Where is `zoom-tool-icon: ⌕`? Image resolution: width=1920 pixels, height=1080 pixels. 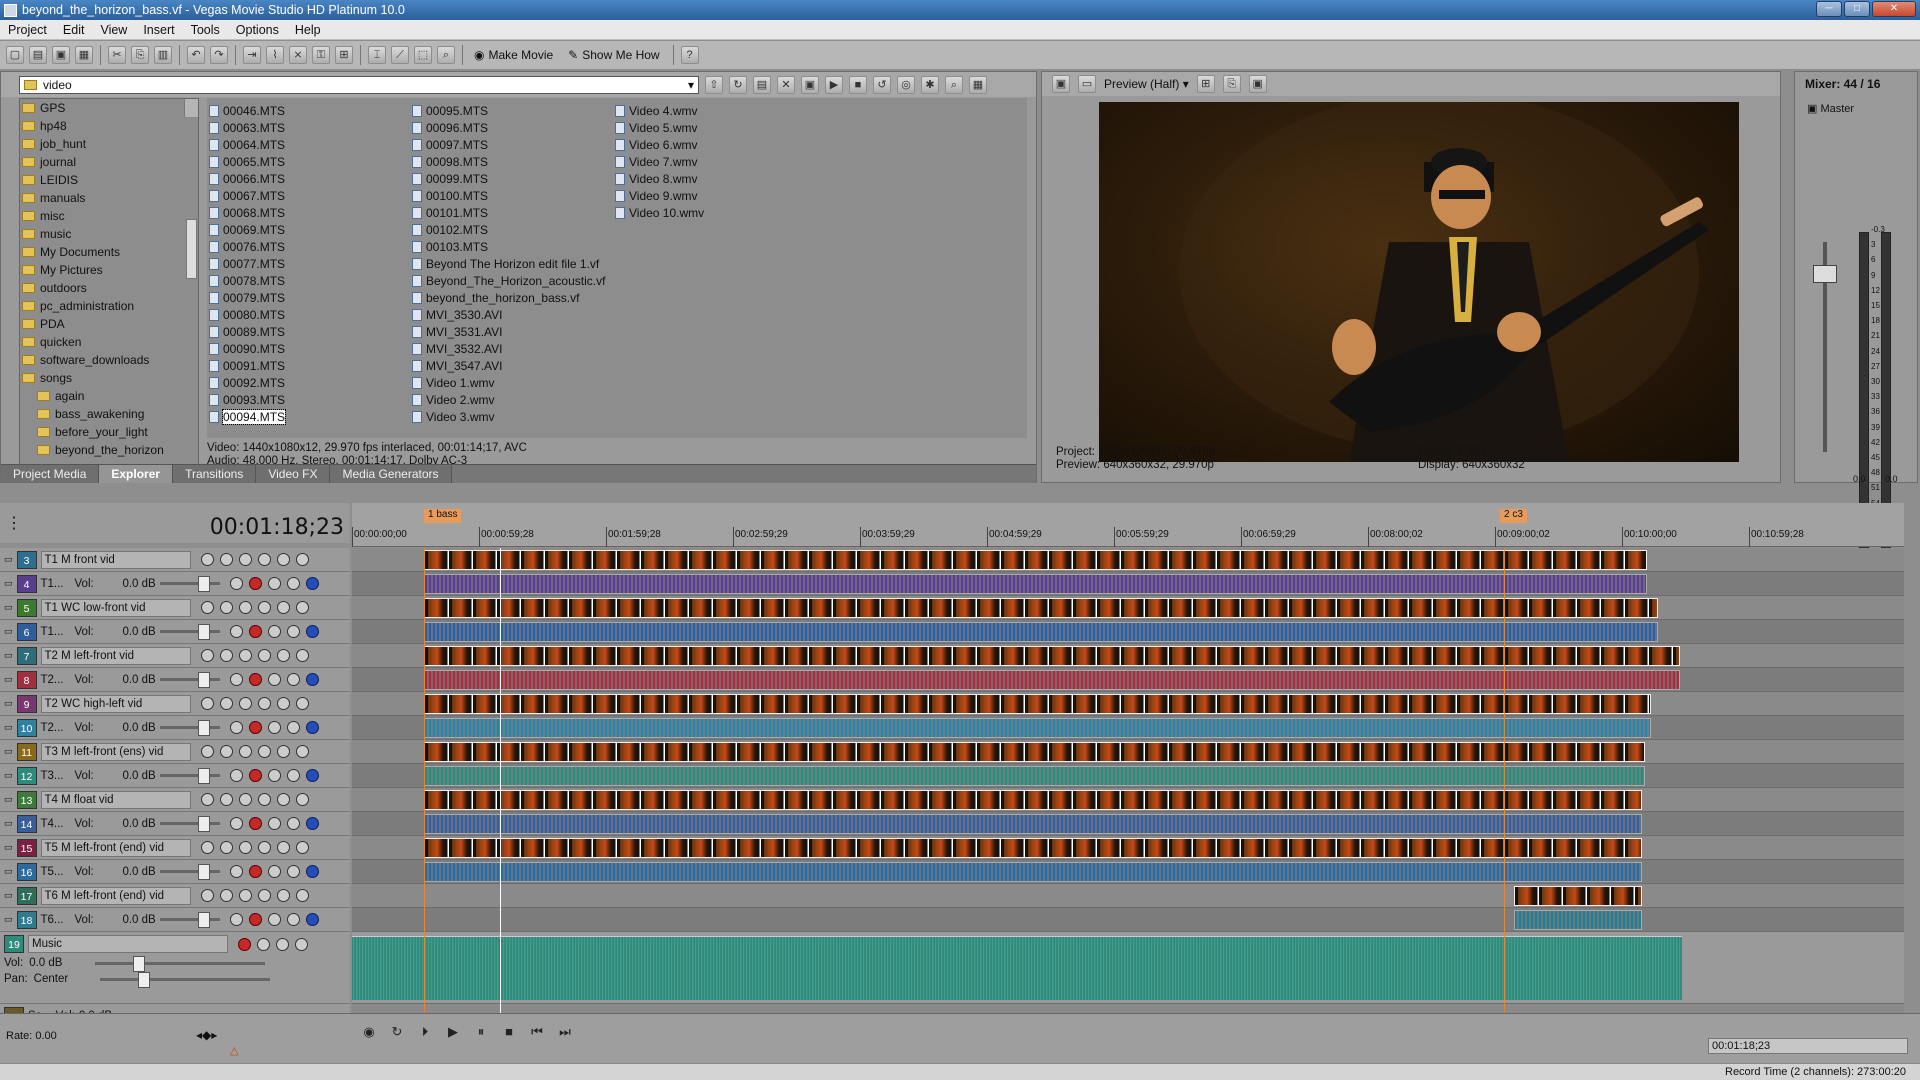 zoom-tool-icon: ⌕ is located at coordinates (446, 55).